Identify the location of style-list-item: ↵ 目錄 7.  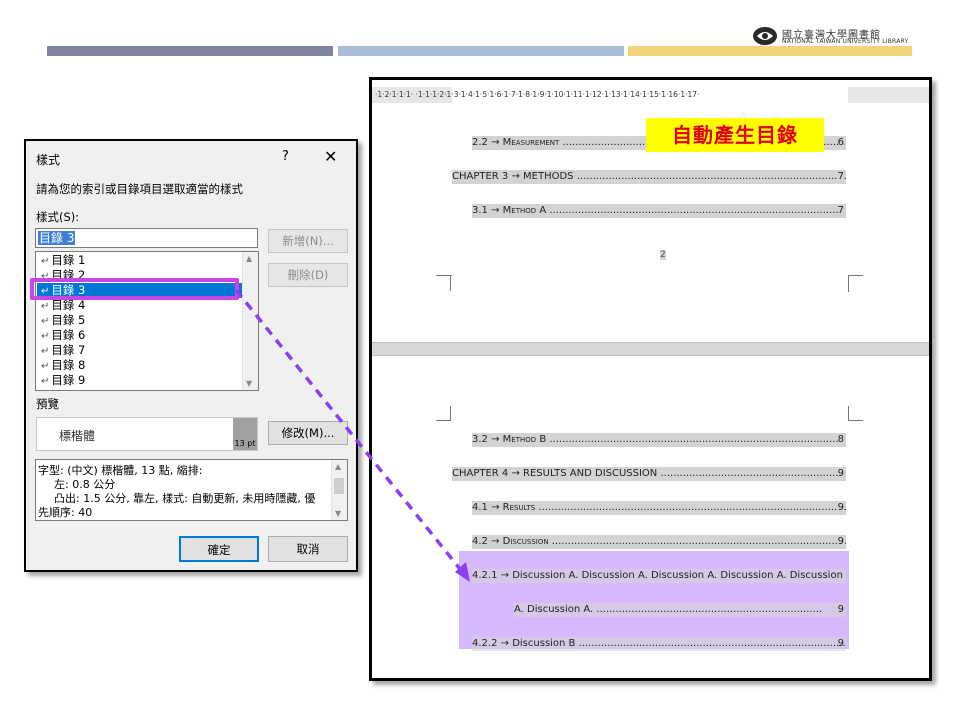
(63, 350).